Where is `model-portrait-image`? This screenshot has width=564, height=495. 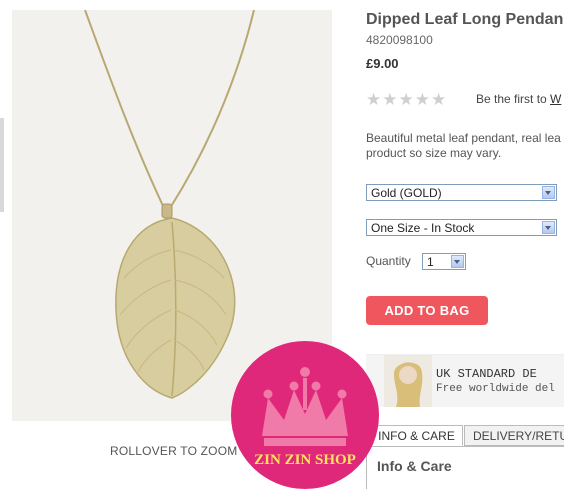 model-portrait-image is located at coordinates (408, 381).